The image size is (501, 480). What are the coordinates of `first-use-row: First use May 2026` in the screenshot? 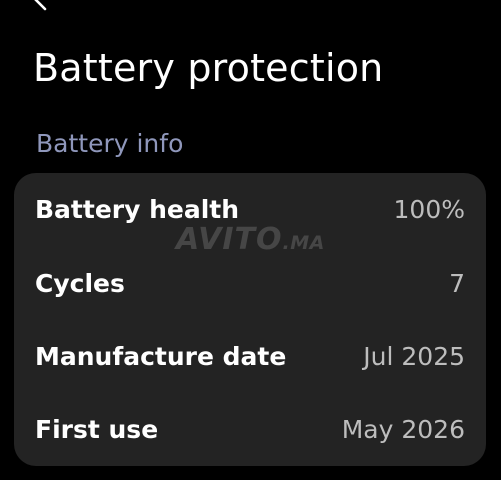 It's located at (250, 429).